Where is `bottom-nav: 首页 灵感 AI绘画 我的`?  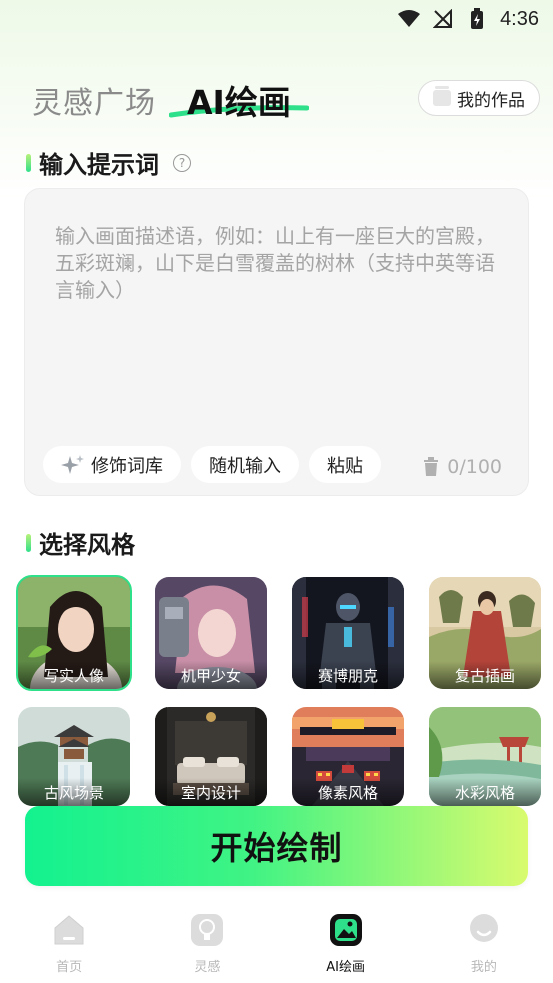
bottom-nav: 首页 灵感 AI绘画 我的 is located at coordinates (276, 941).